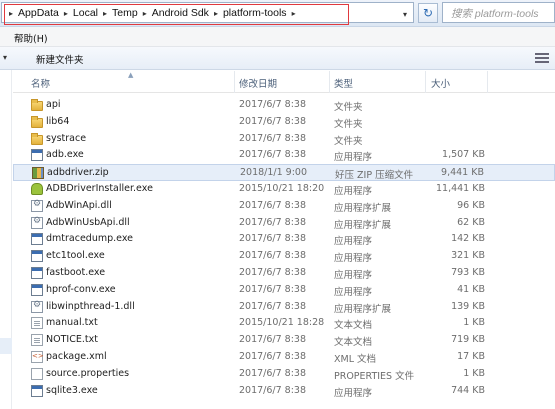  Describe the element at coordinates (75, 256) in the screenshot. I see `file-name: etc1tool.exe` at that location.